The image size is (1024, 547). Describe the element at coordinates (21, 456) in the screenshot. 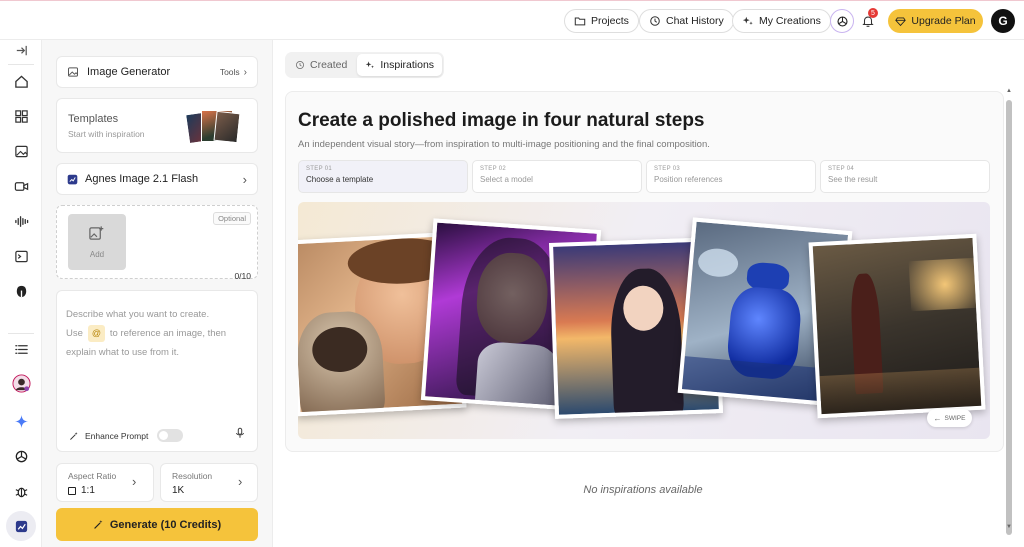

I see `openai-icon` at that location.